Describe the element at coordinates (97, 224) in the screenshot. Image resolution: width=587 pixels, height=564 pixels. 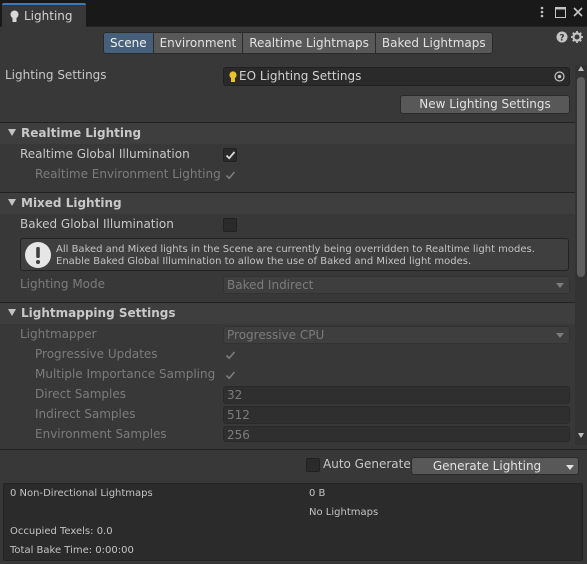
I see `baked-gi-label: Baked Global Illumination` at that location.